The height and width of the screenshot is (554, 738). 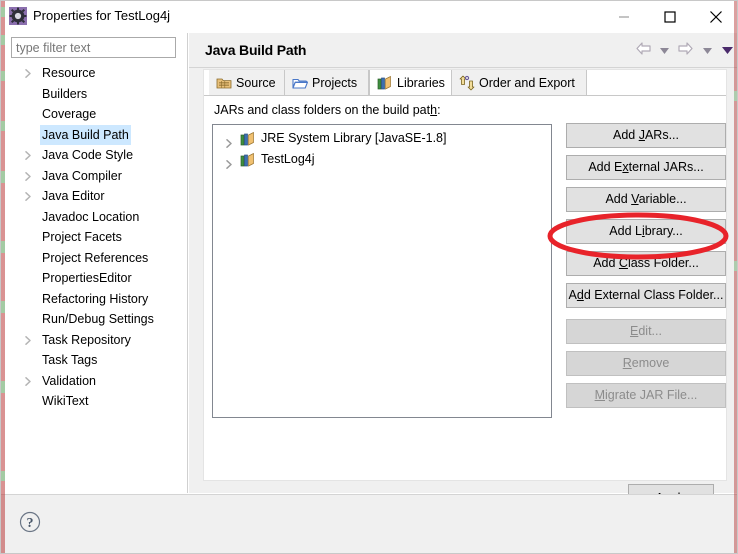 I want to click on tab-projects: Projects, so click(x=327, y=83).